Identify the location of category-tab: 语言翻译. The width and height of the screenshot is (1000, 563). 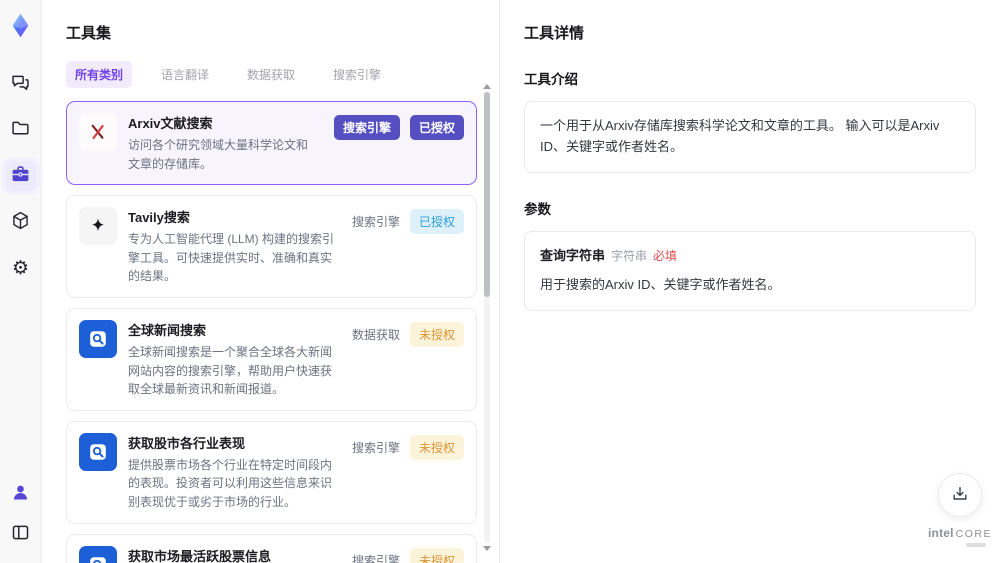
(185, 74).